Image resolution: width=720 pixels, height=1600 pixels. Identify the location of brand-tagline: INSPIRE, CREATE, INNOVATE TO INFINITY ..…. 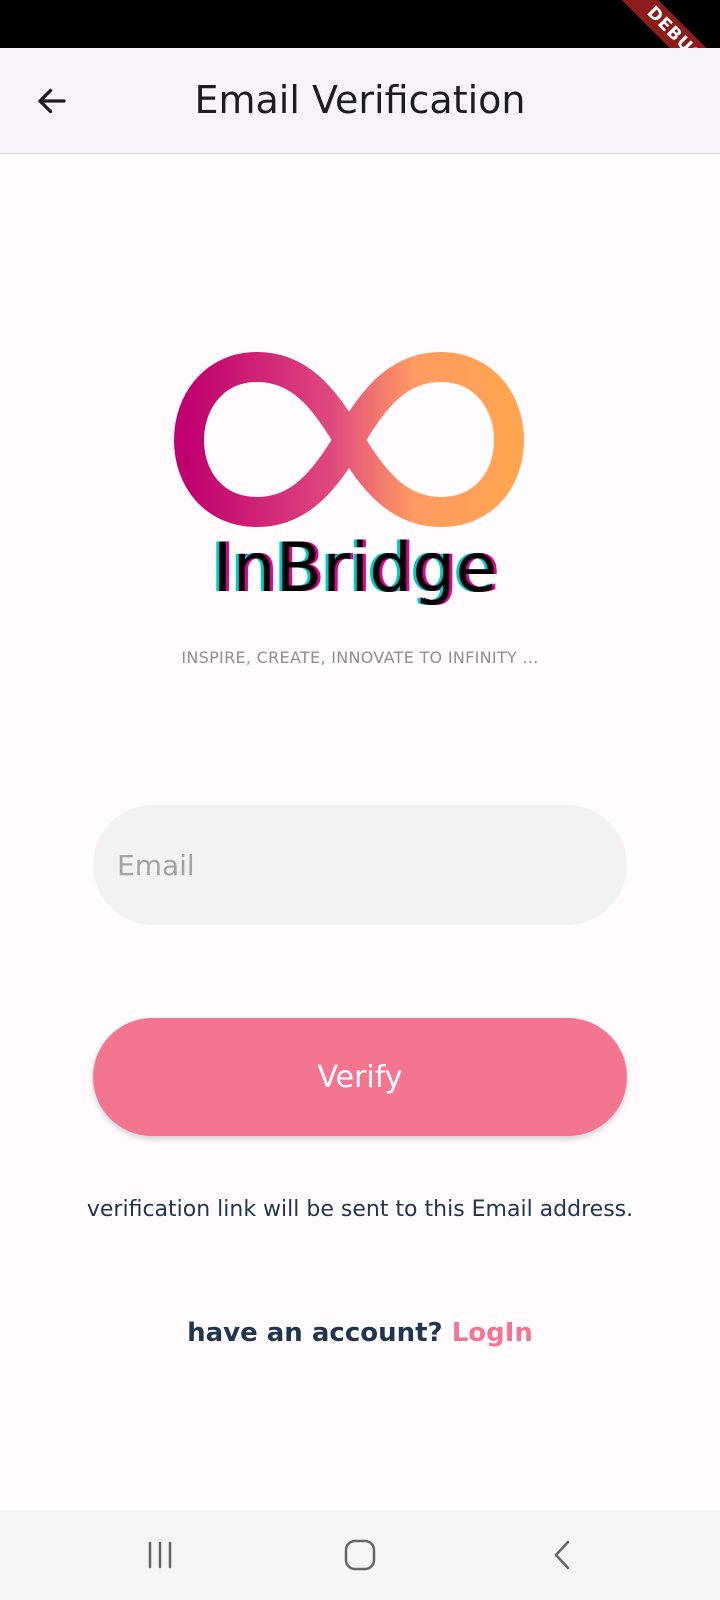
(360, 657).